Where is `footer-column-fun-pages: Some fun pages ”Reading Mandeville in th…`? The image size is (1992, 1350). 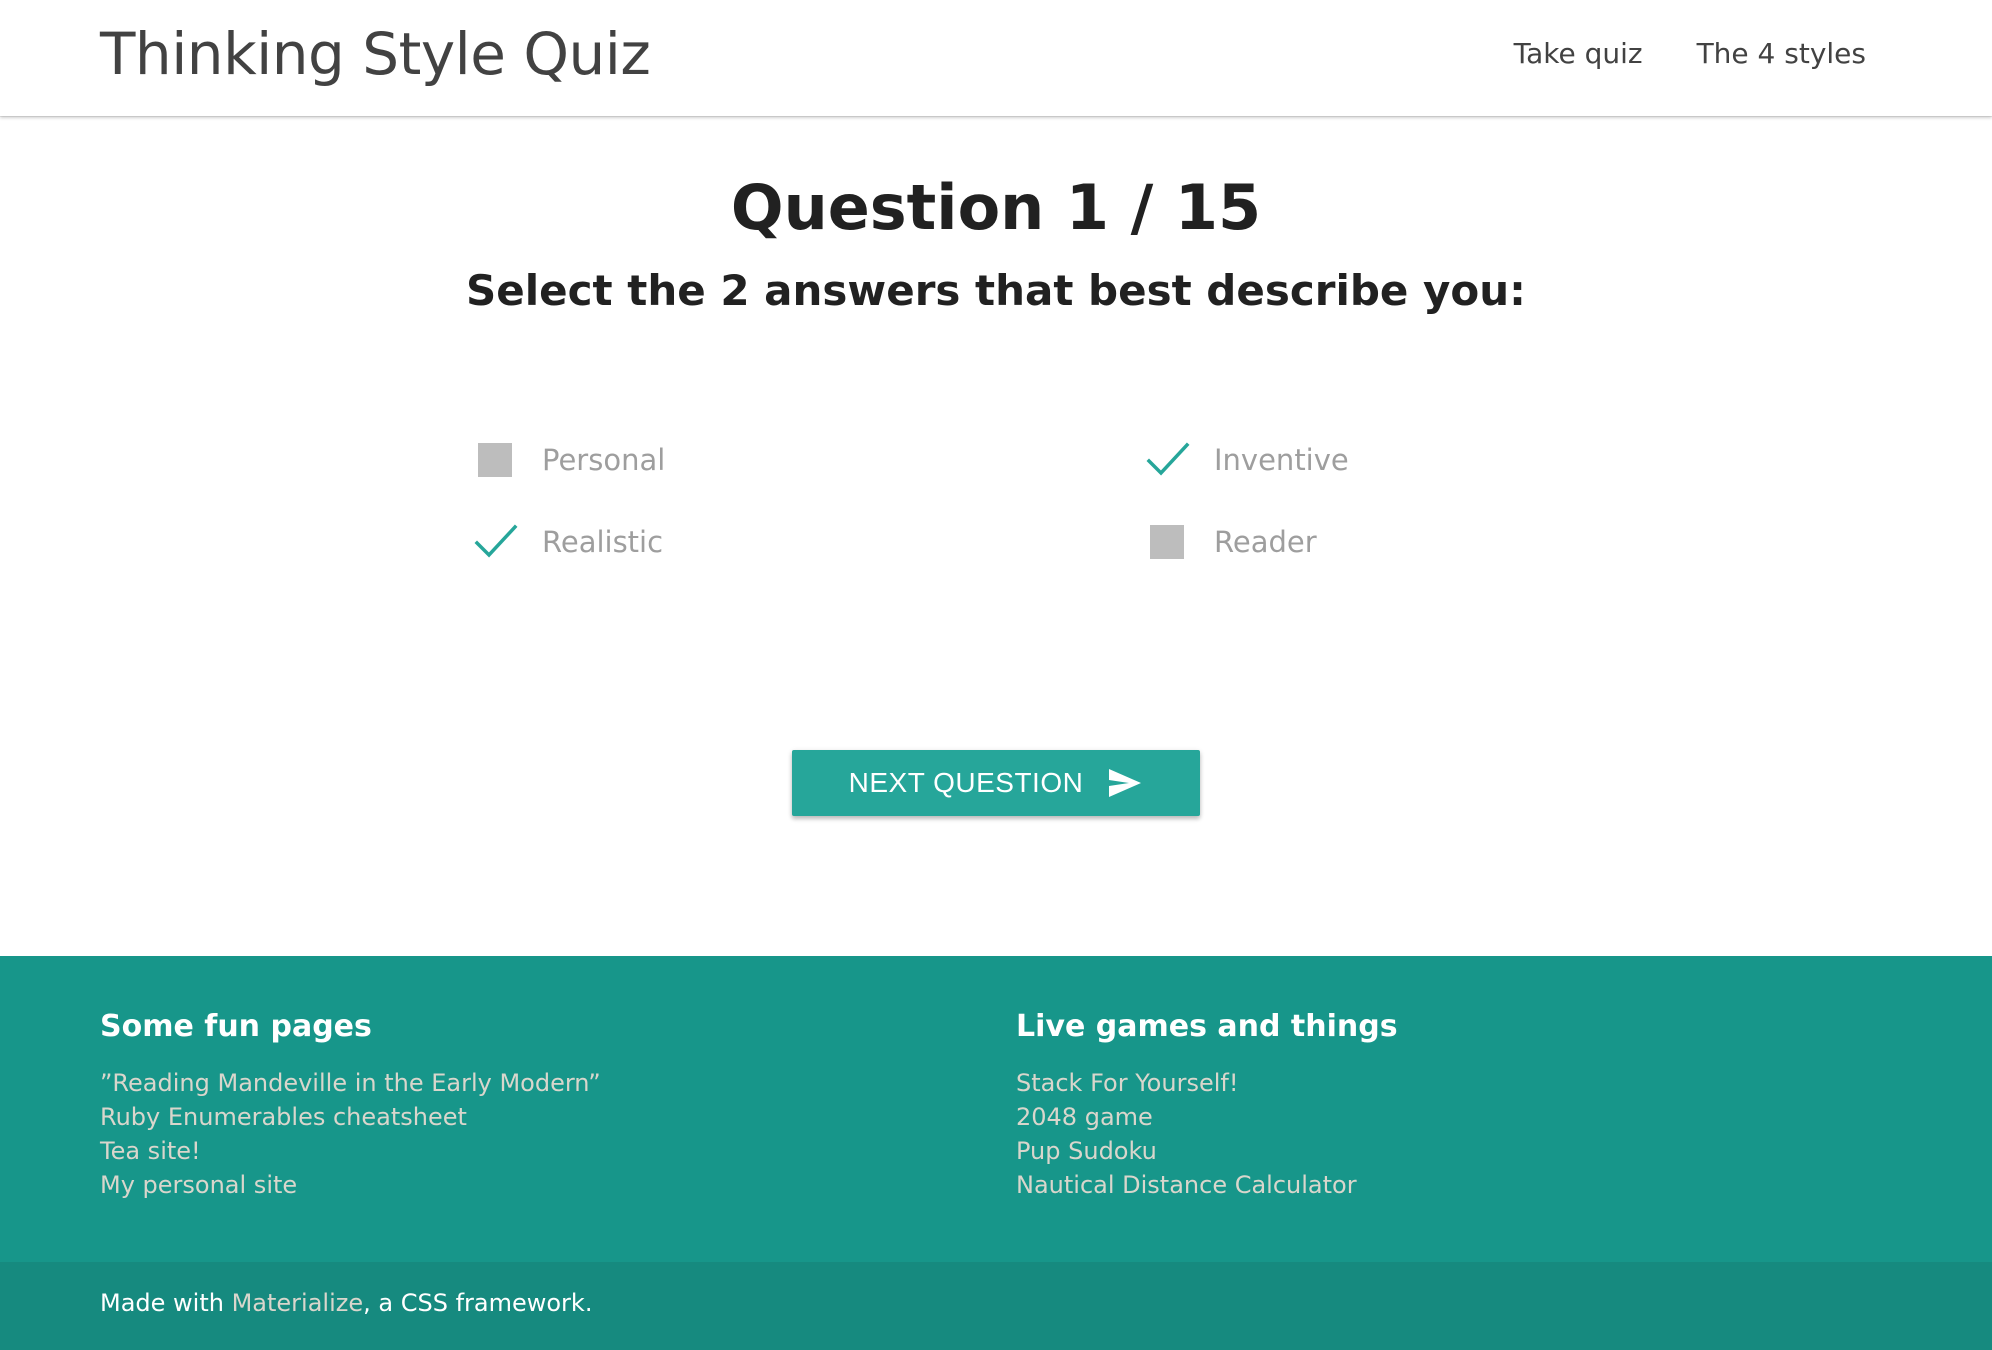
footer-column-fun-pages: Some fun pages ”Reading Mandeville in th… is located at coordinates (350, 1104).